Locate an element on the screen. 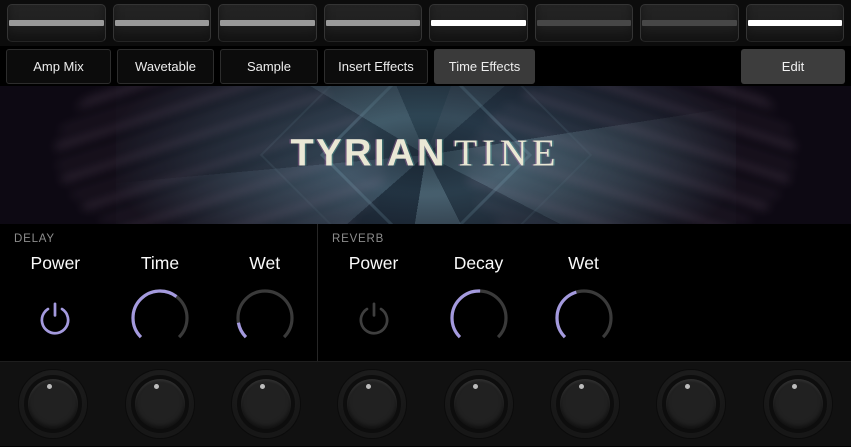  reverb-wet-knob-area is located at coordinates (584, 318).